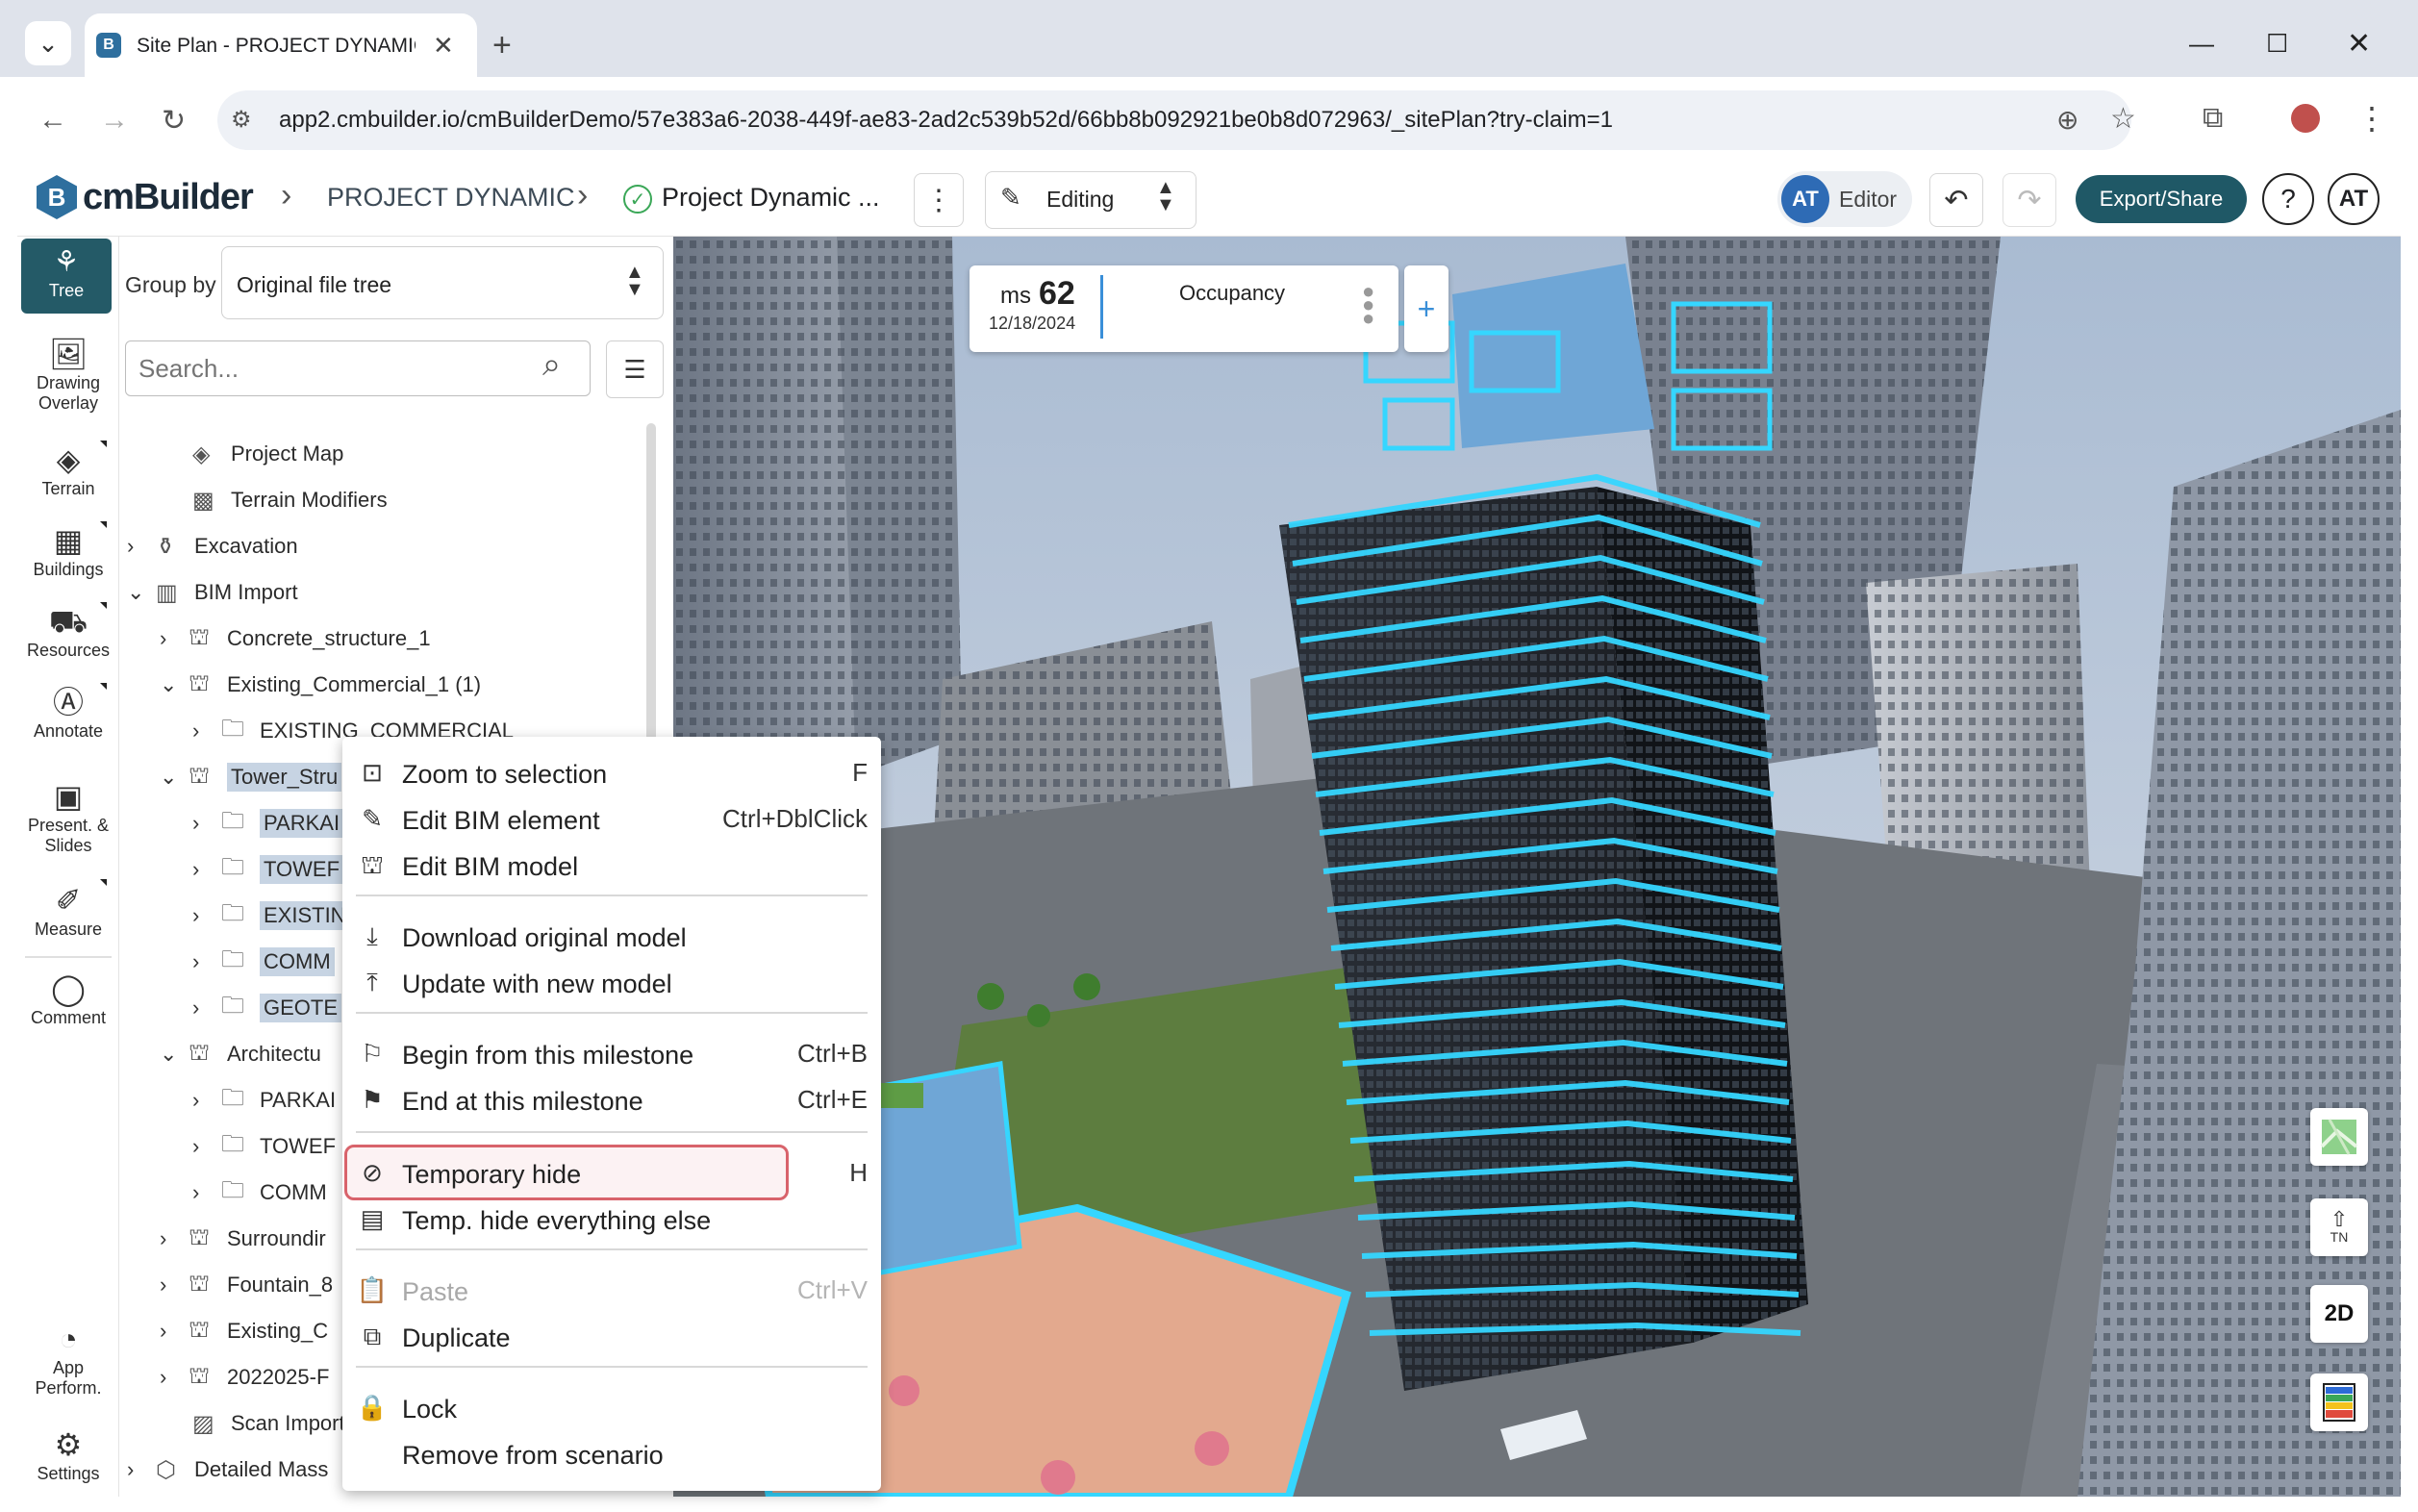  Describe the element at coordinates (68, 714) in the screenshot. I see `rail-item-annotate: Ⓐ Annotate` at that location.